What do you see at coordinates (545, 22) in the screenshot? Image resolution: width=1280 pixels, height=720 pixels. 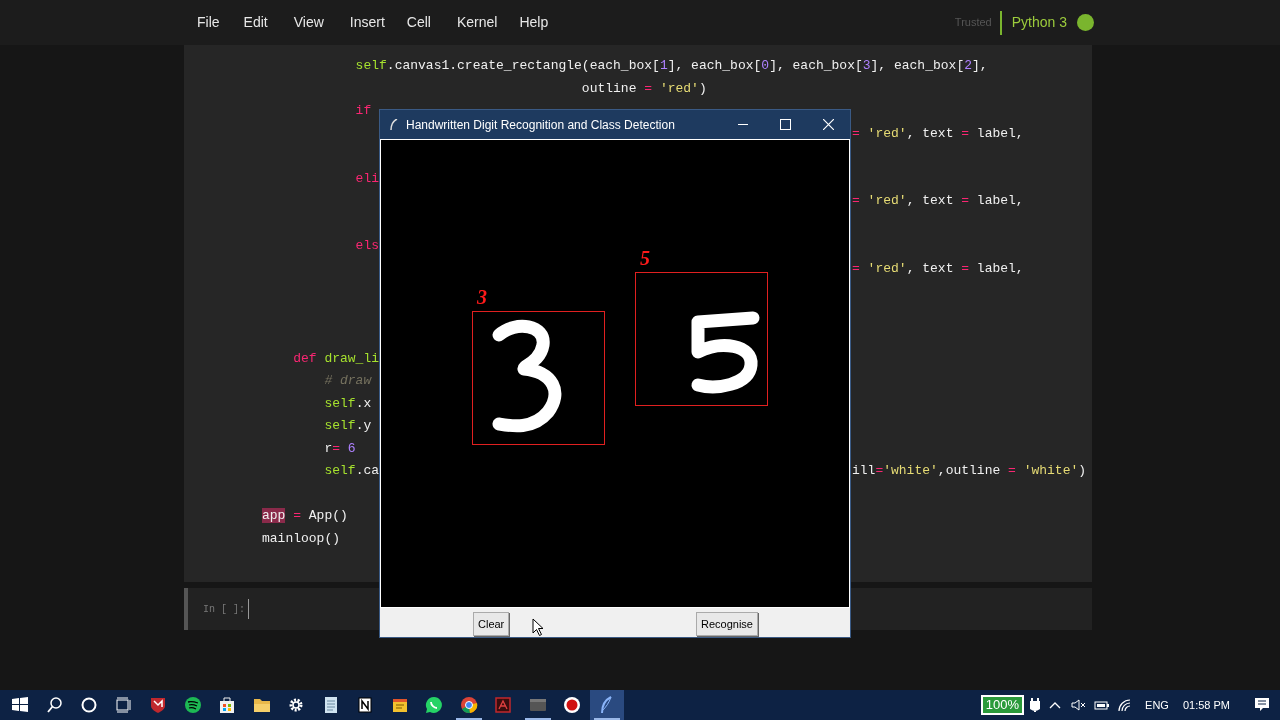 I see `menu-item: Help` at bounding box center [545, 22].